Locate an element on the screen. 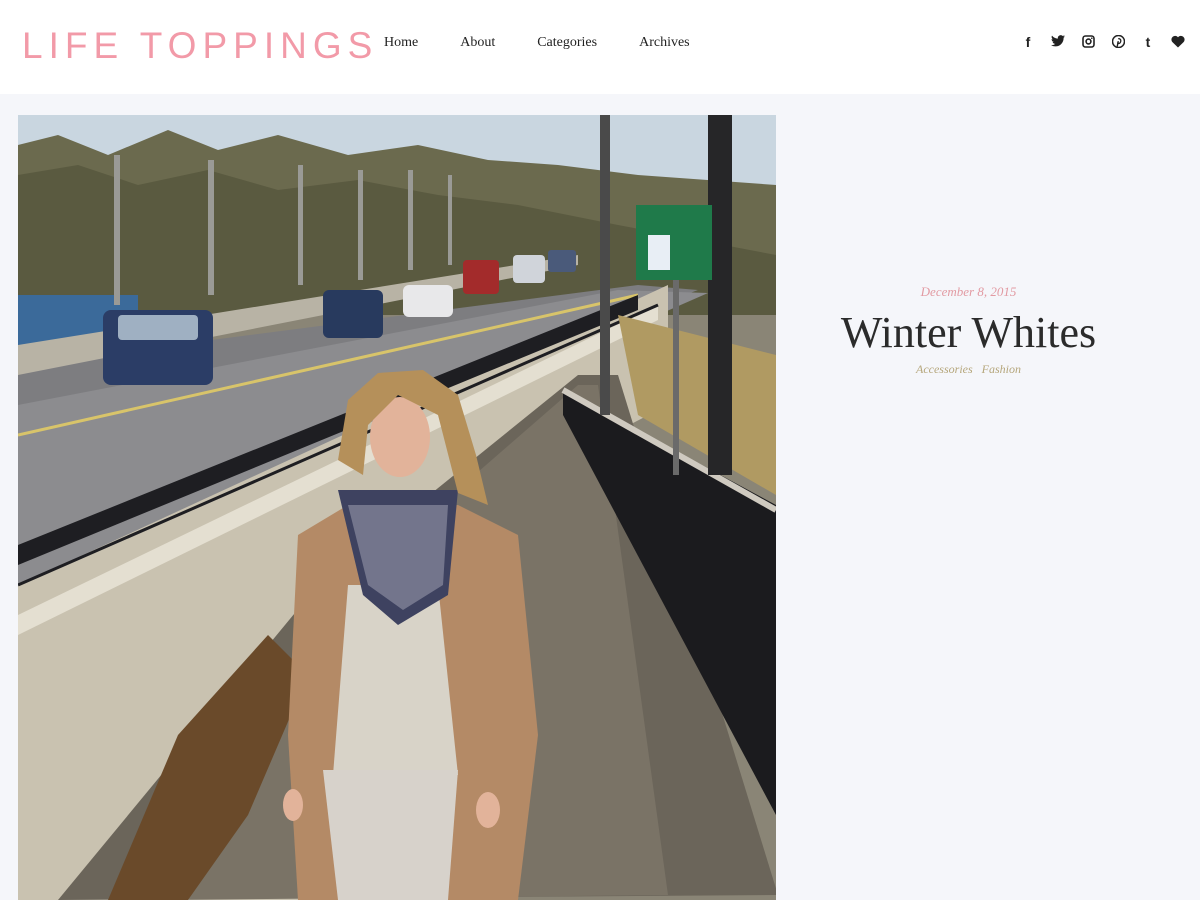 This screenshot has height=900, width=1200. pinterest-icon is located at coordinates (1118, 42).